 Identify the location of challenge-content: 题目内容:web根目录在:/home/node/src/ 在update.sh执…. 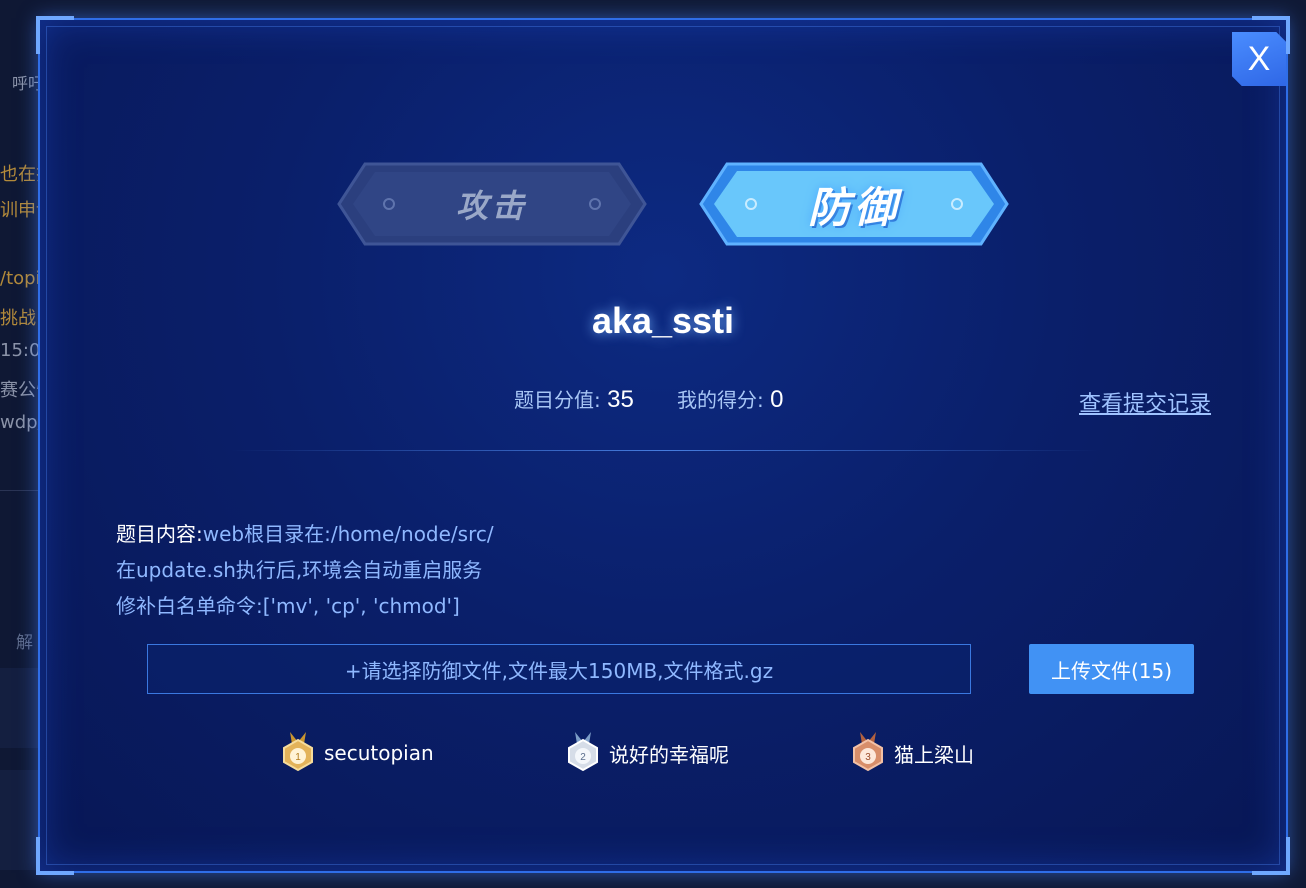
(305, 570).